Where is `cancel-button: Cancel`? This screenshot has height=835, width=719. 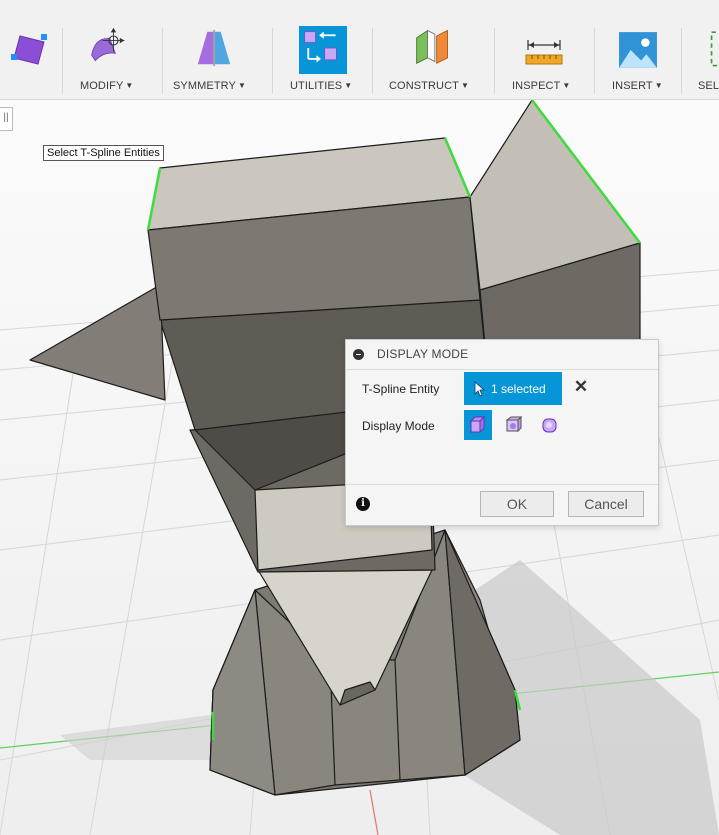 cancel-button: Cancel is located at coordinates (606, 504).